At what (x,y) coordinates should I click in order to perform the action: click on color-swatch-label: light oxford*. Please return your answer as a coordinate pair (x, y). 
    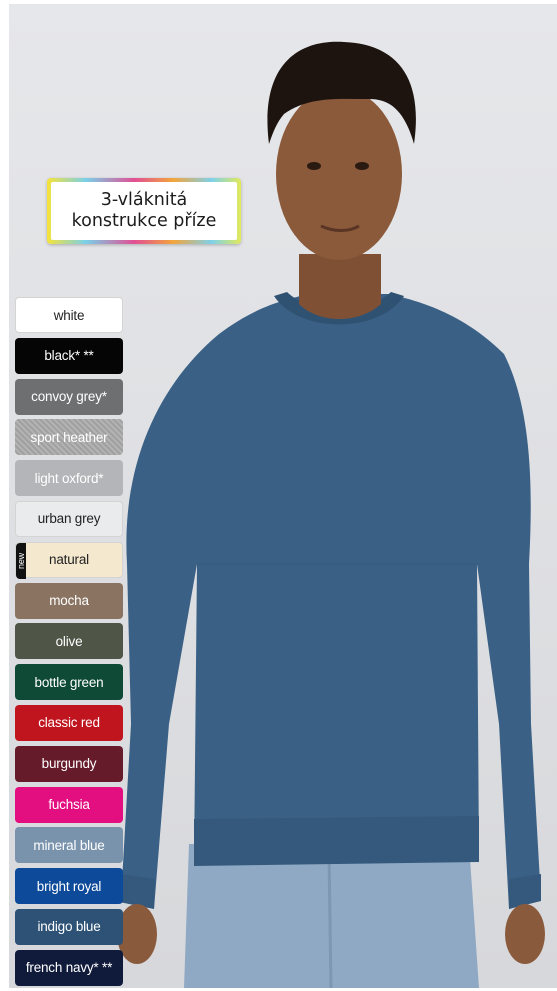
    Looking at the image, I should click on (69, 478).